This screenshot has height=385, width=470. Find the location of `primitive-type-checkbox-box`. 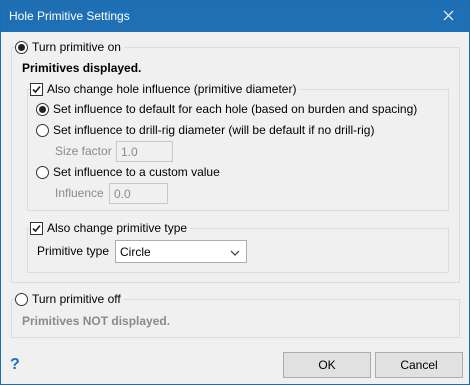

primitive-type-checkbox-box is located at coordinates (36, 228).